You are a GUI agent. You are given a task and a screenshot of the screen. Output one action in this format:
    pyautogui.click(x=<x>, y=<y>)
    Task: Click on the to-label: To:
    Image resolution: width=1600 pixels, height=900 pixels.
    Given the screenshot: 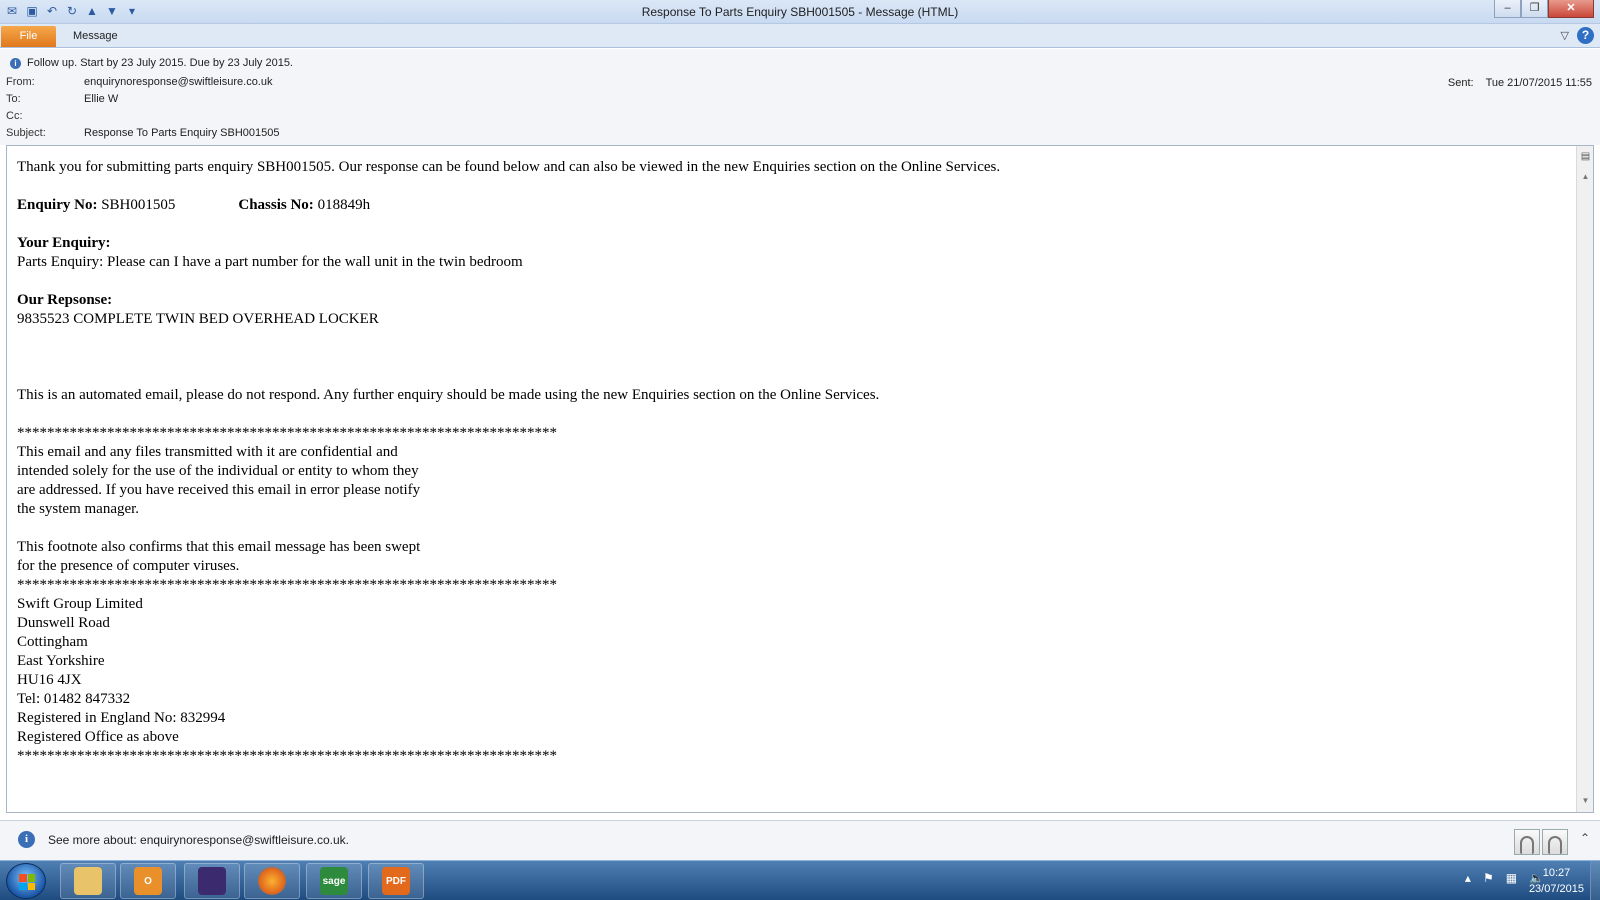 What is the action you would take?
    pyautogui.click(x=13, y=99)
    